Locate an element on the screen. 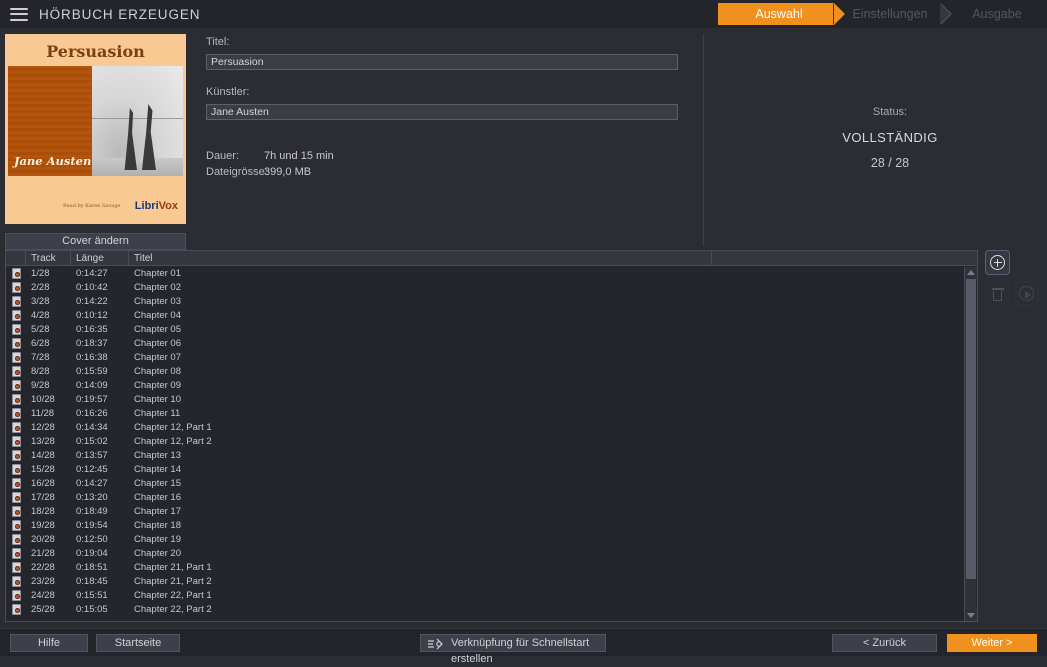  table-row: 22/28 0:18:51 Chapter 21, Part 1 is located at coordinates (491, 567).